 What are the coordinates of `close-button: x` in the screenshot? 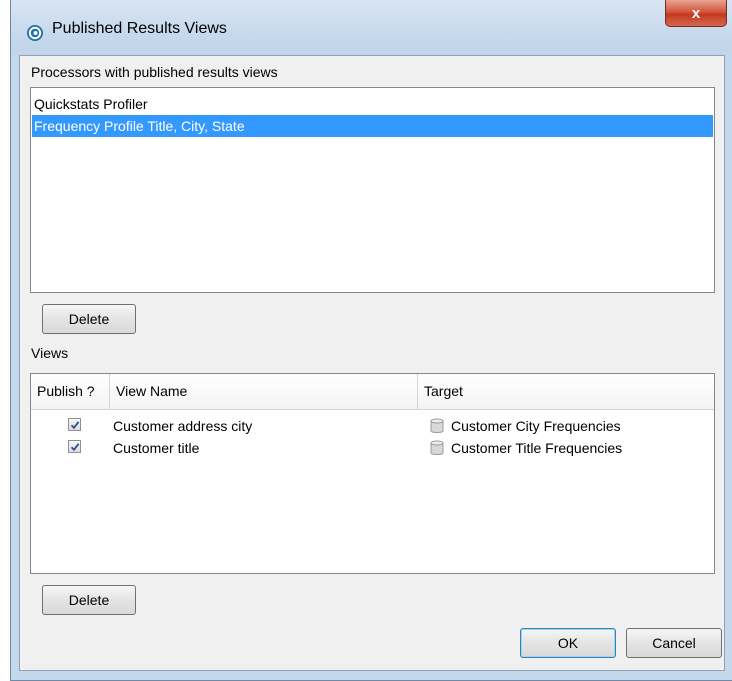 It's located at (696, 13).